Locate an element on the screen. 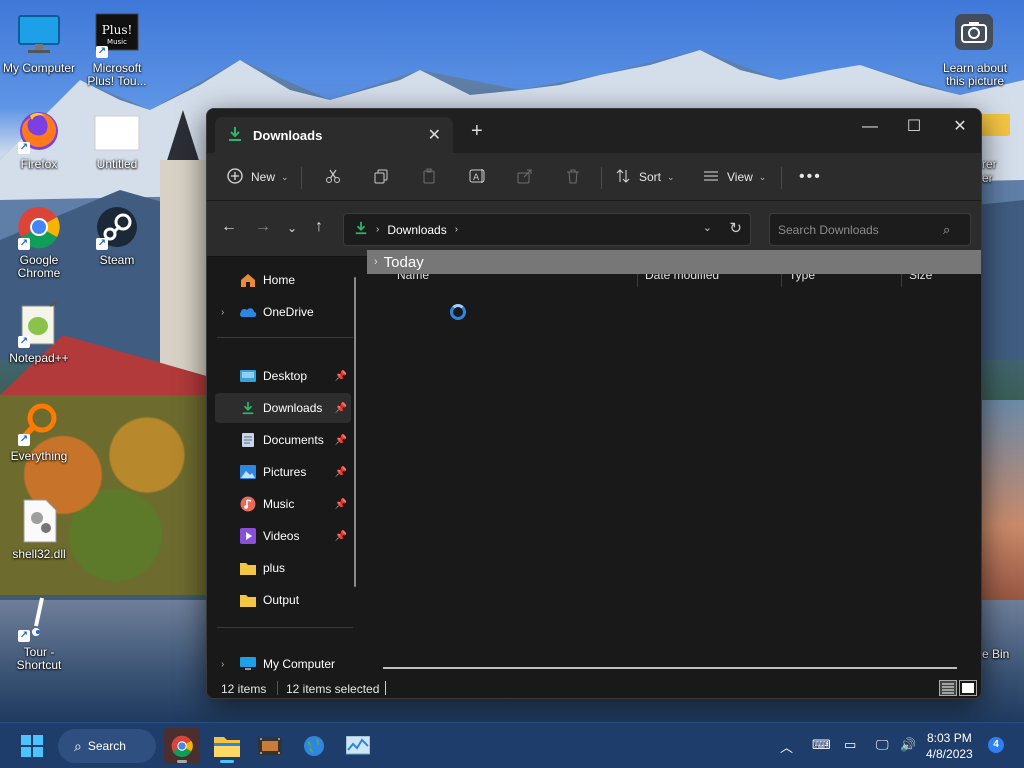 This screenshot has width=1024, height=768. address-bar: › Downloads › ⌄ ↻ is located at coordinates (547, 229).